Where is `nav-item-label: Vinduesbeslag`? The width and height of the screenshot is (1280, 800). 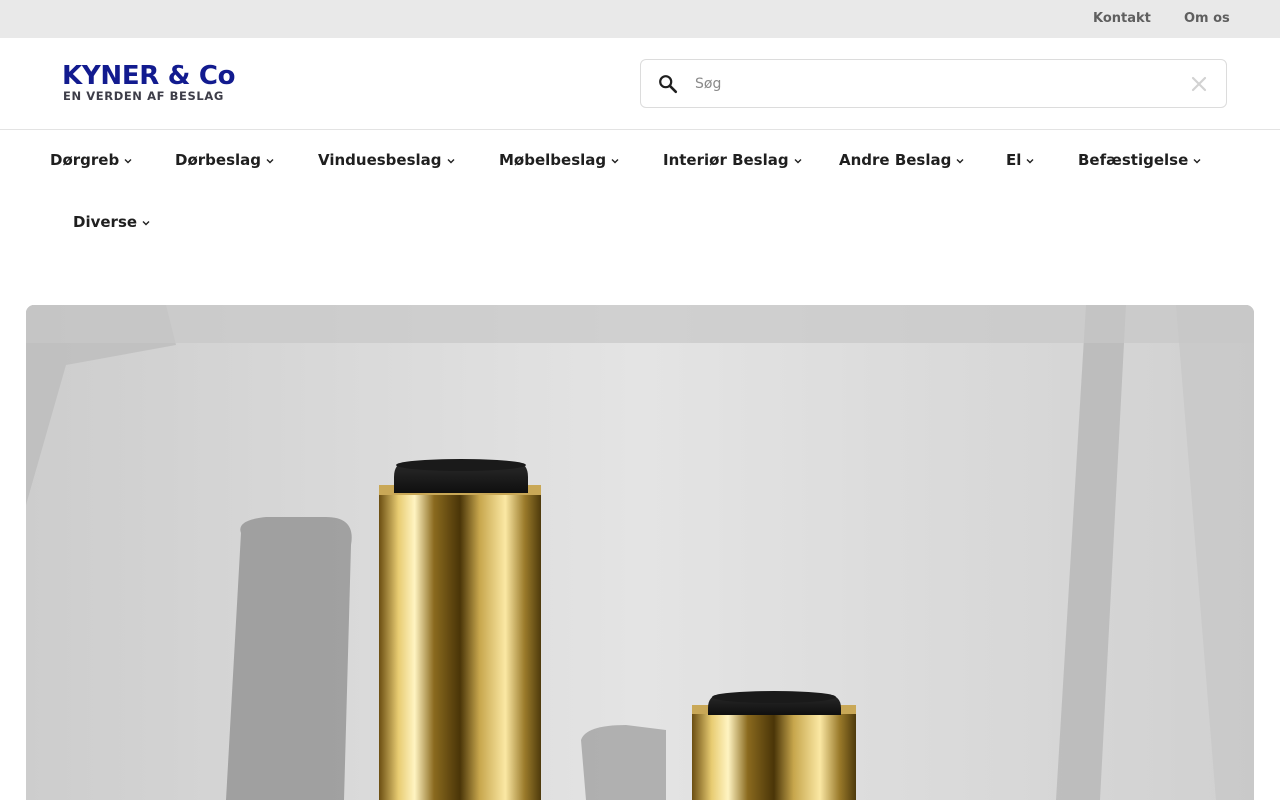 nav-item-label: Vinduesbeslag is located at coordinates (380, 160).